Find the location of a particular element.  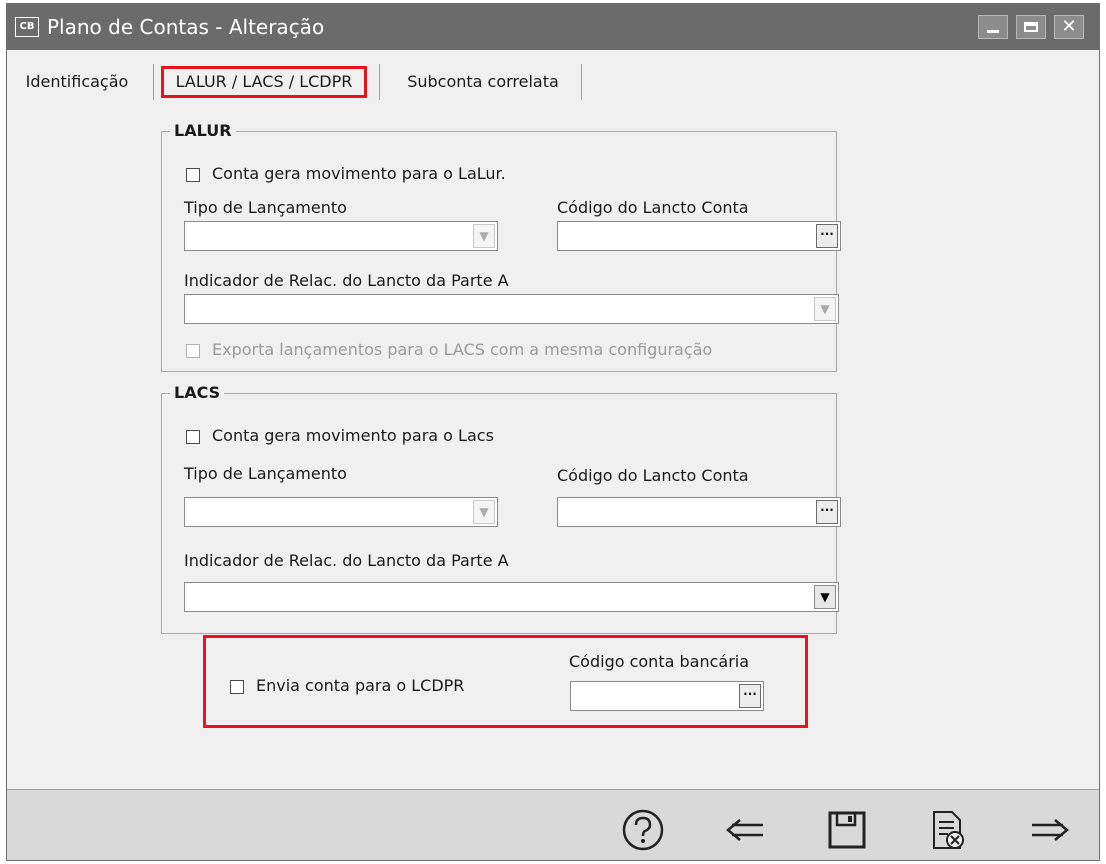

tab-label: LALUR / LACS / LCDPR is located at coordinates (264, 81).